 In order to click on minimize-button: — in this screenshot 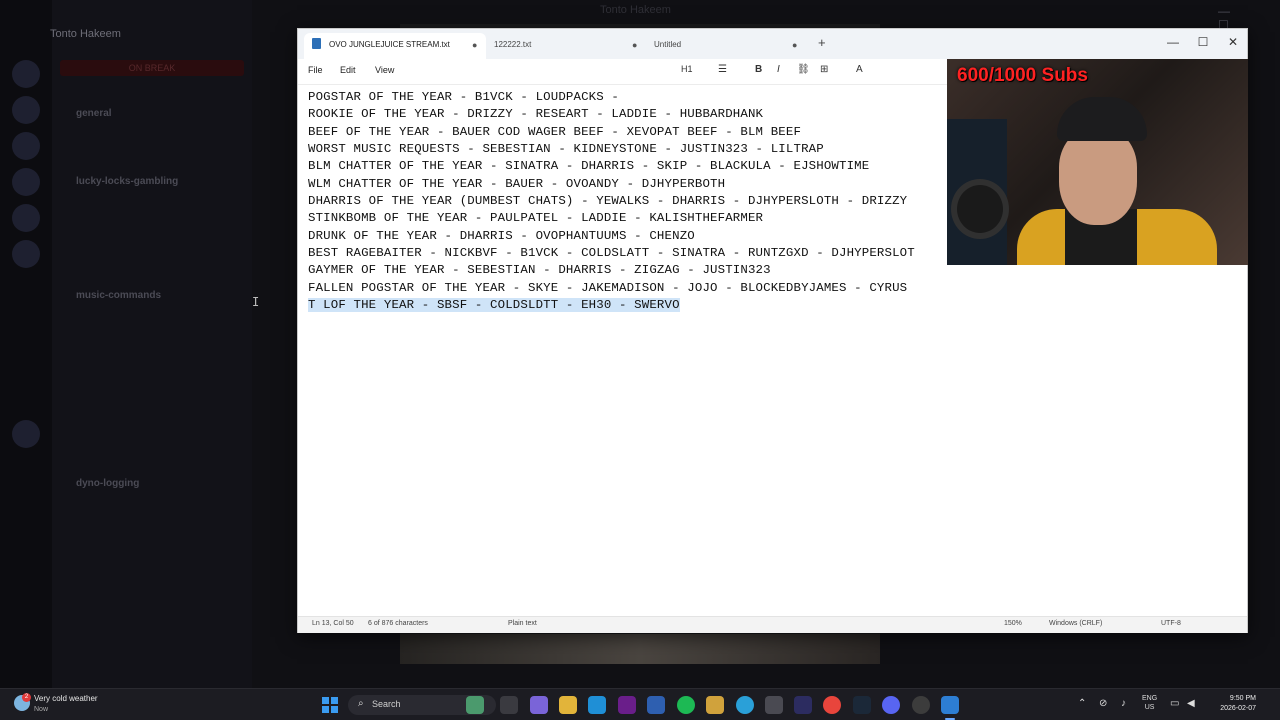, I will do `click(1173, 43)`.